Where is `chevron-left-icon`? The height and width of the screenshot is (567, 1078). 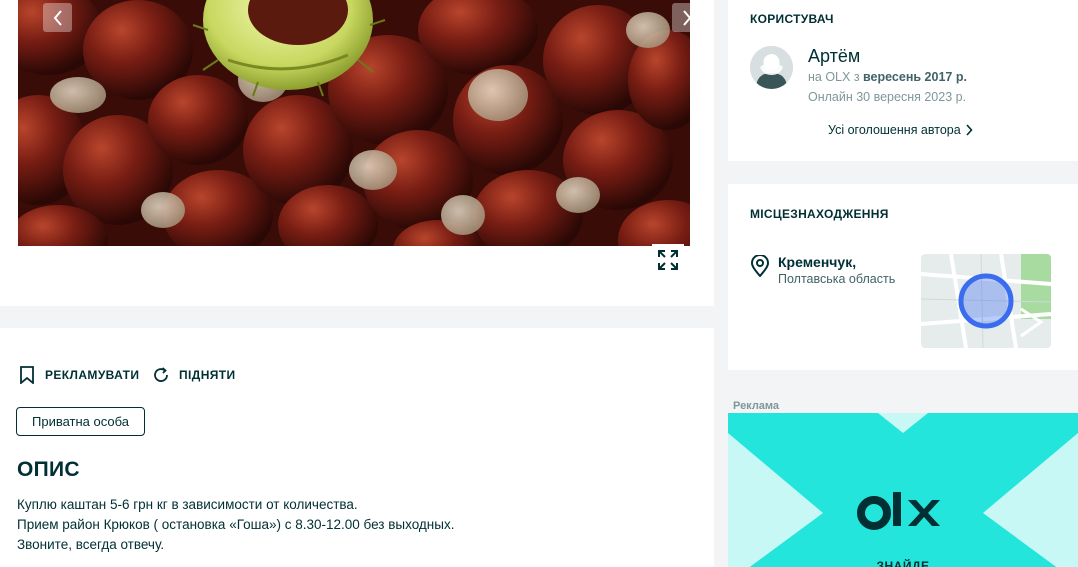 chevron-left-icon is located at coordinates (57, 17).